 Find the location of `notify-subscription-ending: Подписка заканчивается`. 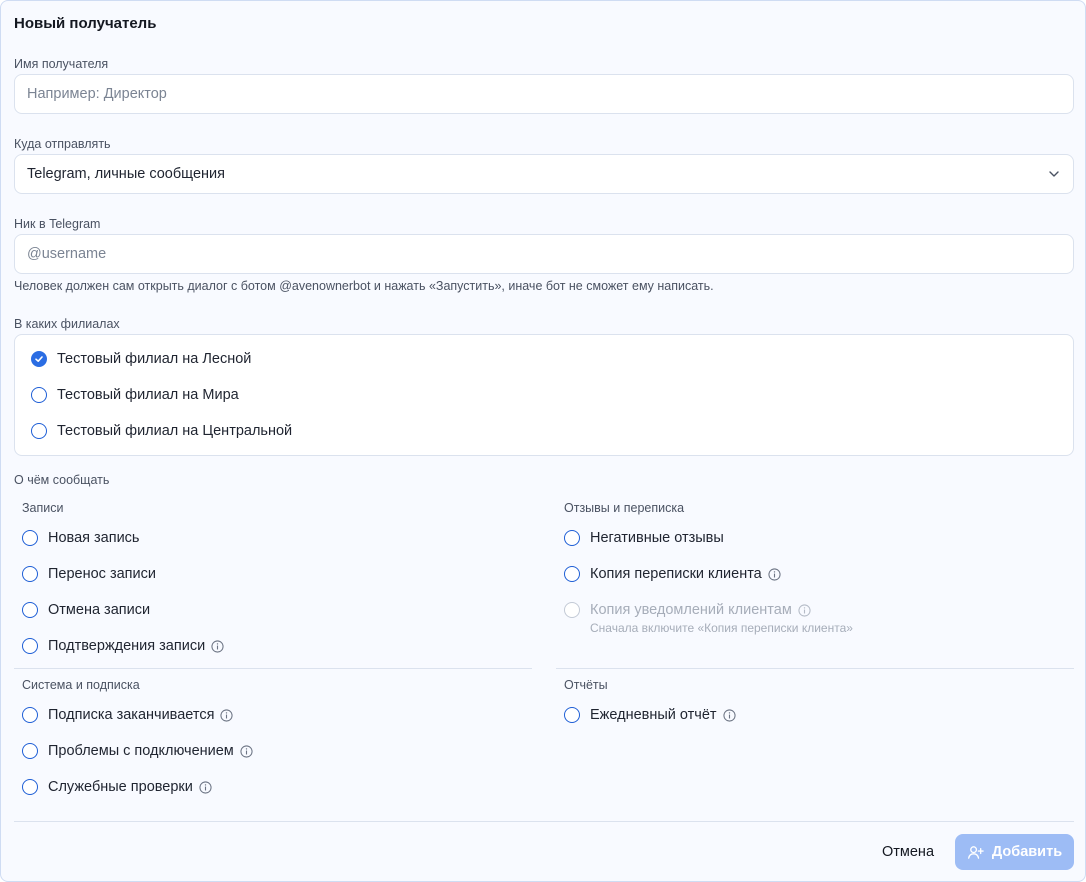

notify-subscription-ending: Подписка заканчивается is located at coordinates (128, 715).